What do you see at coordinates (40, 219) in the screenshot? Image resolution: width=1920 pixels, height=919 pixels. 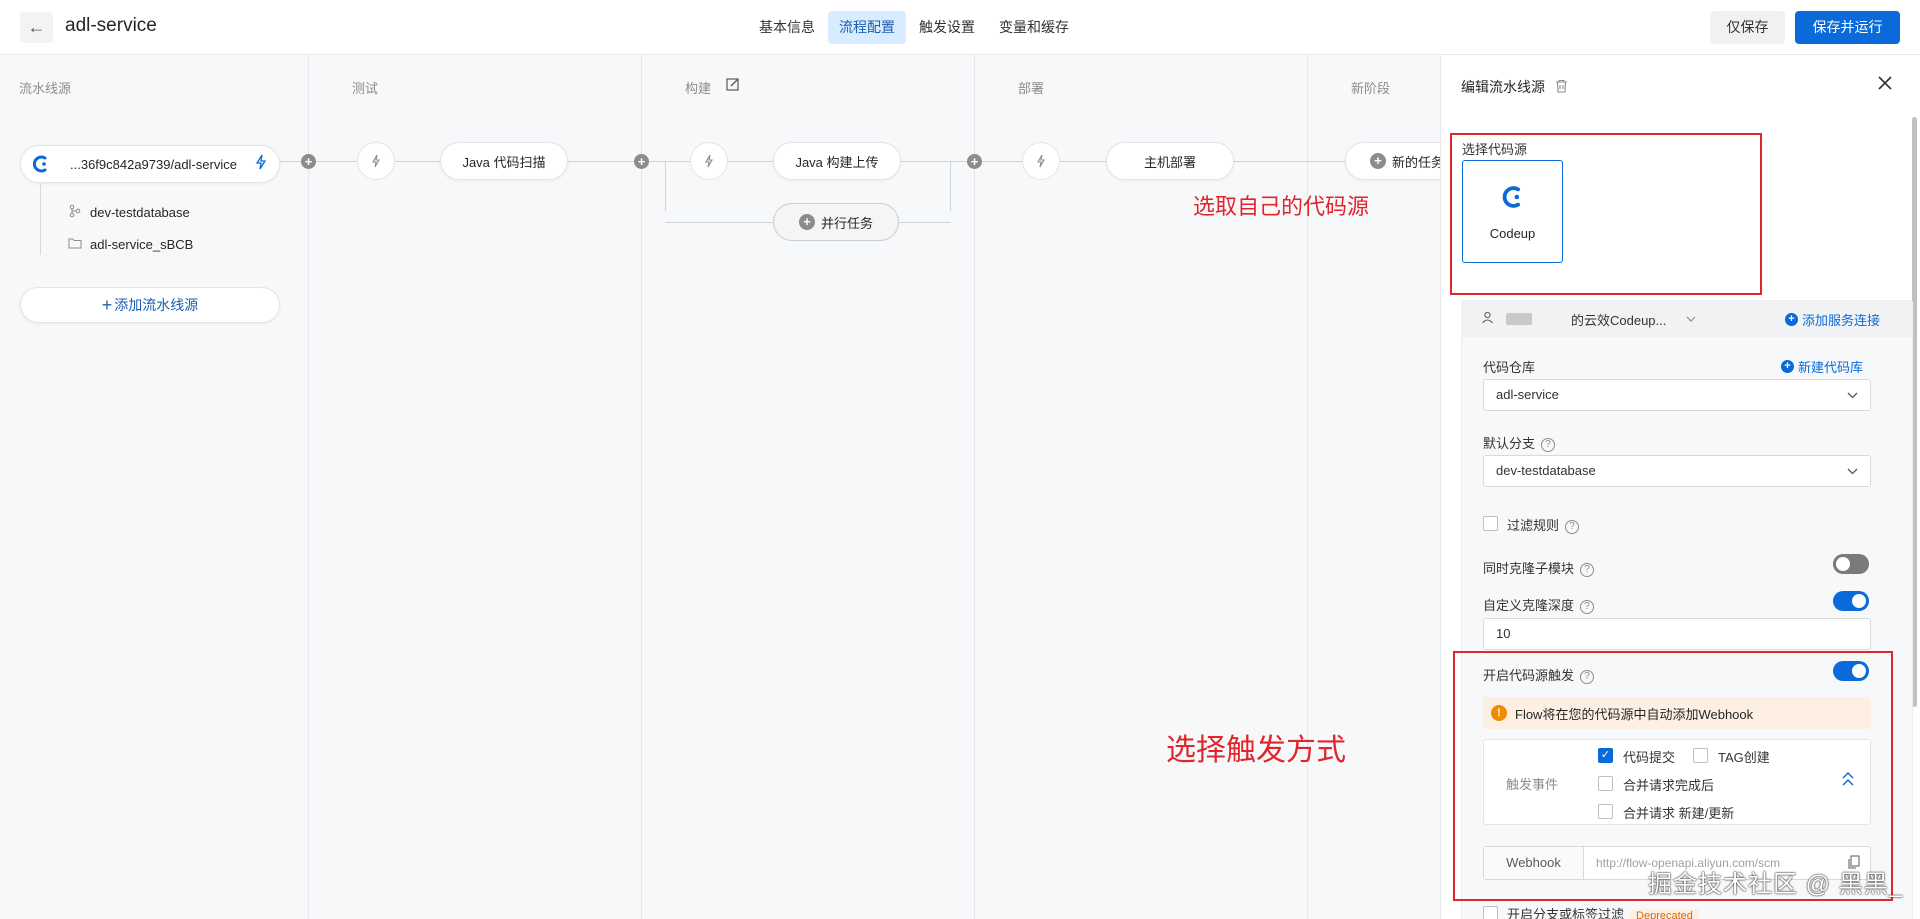 I see `tree-line` at bounding box center [40, 219].